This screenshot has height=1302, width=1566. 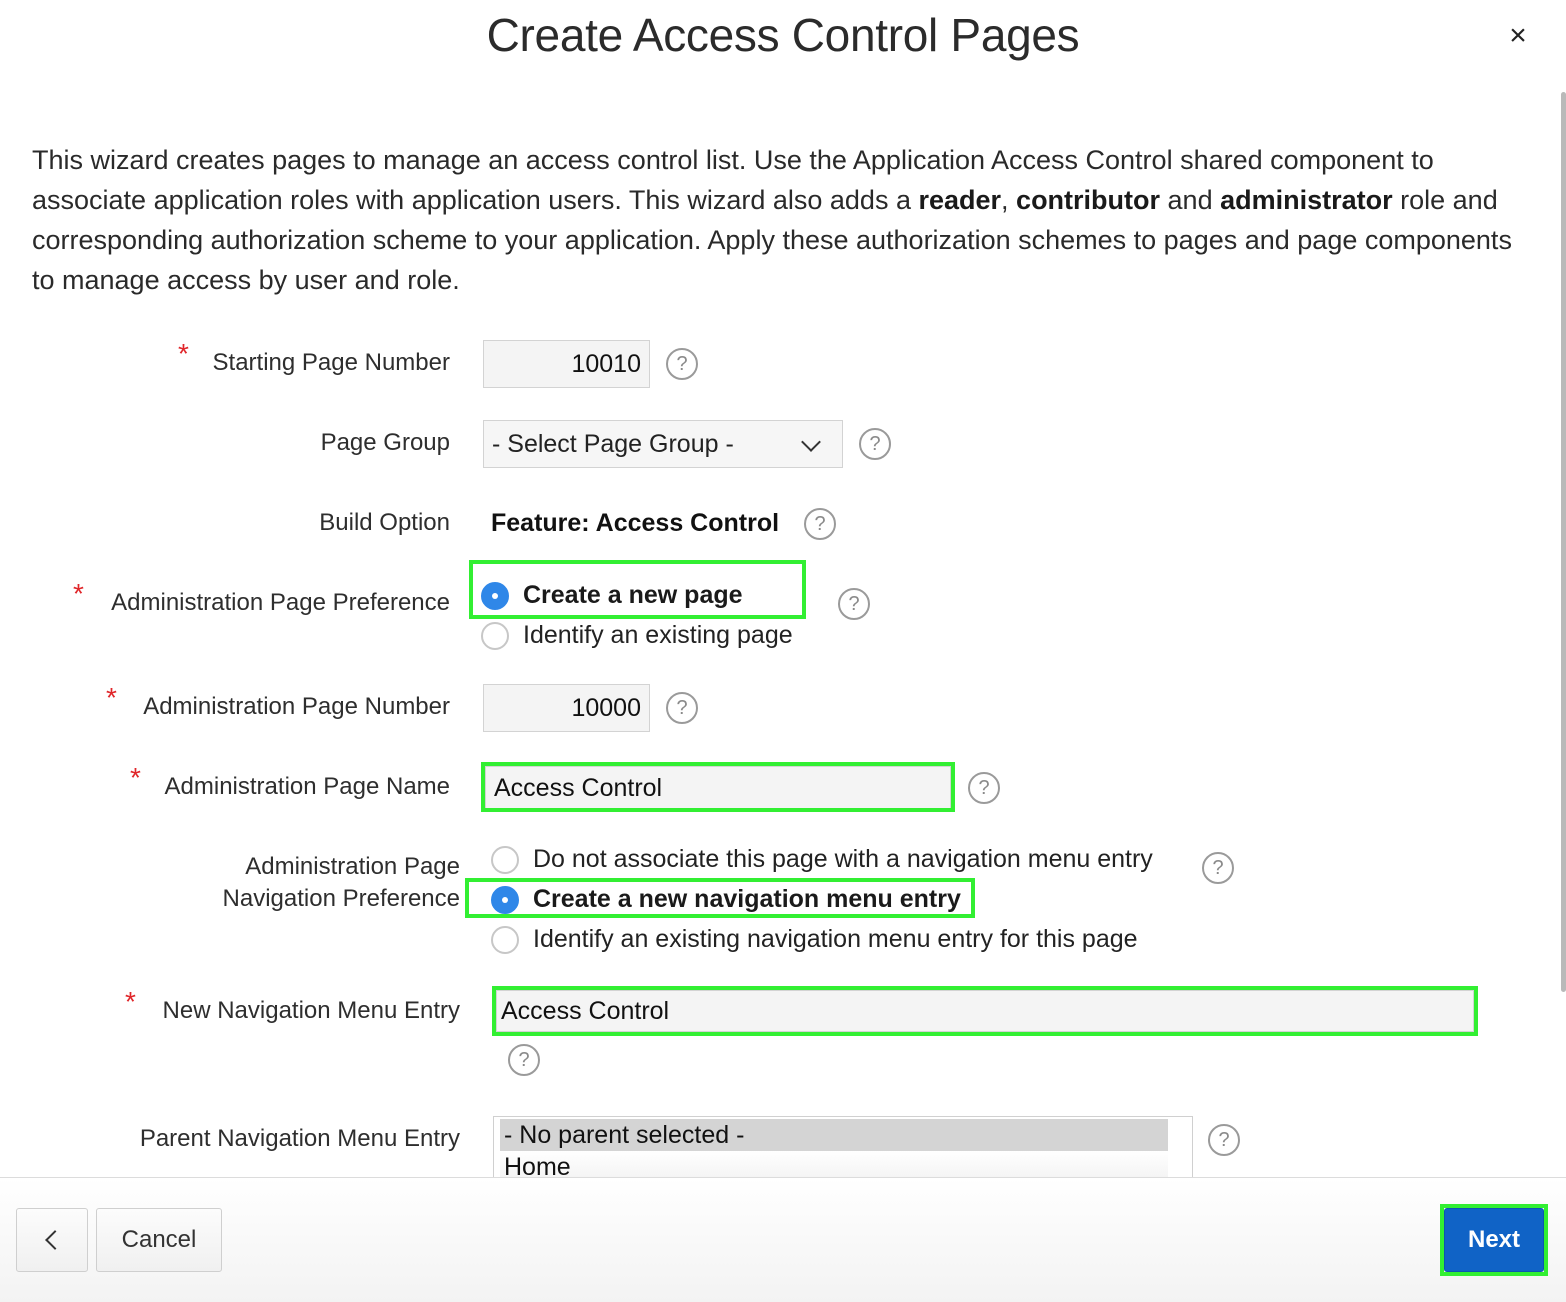 I want to click on admin-nav-preference-label-line2: Navigation Preference, so click(x=341, y=898).